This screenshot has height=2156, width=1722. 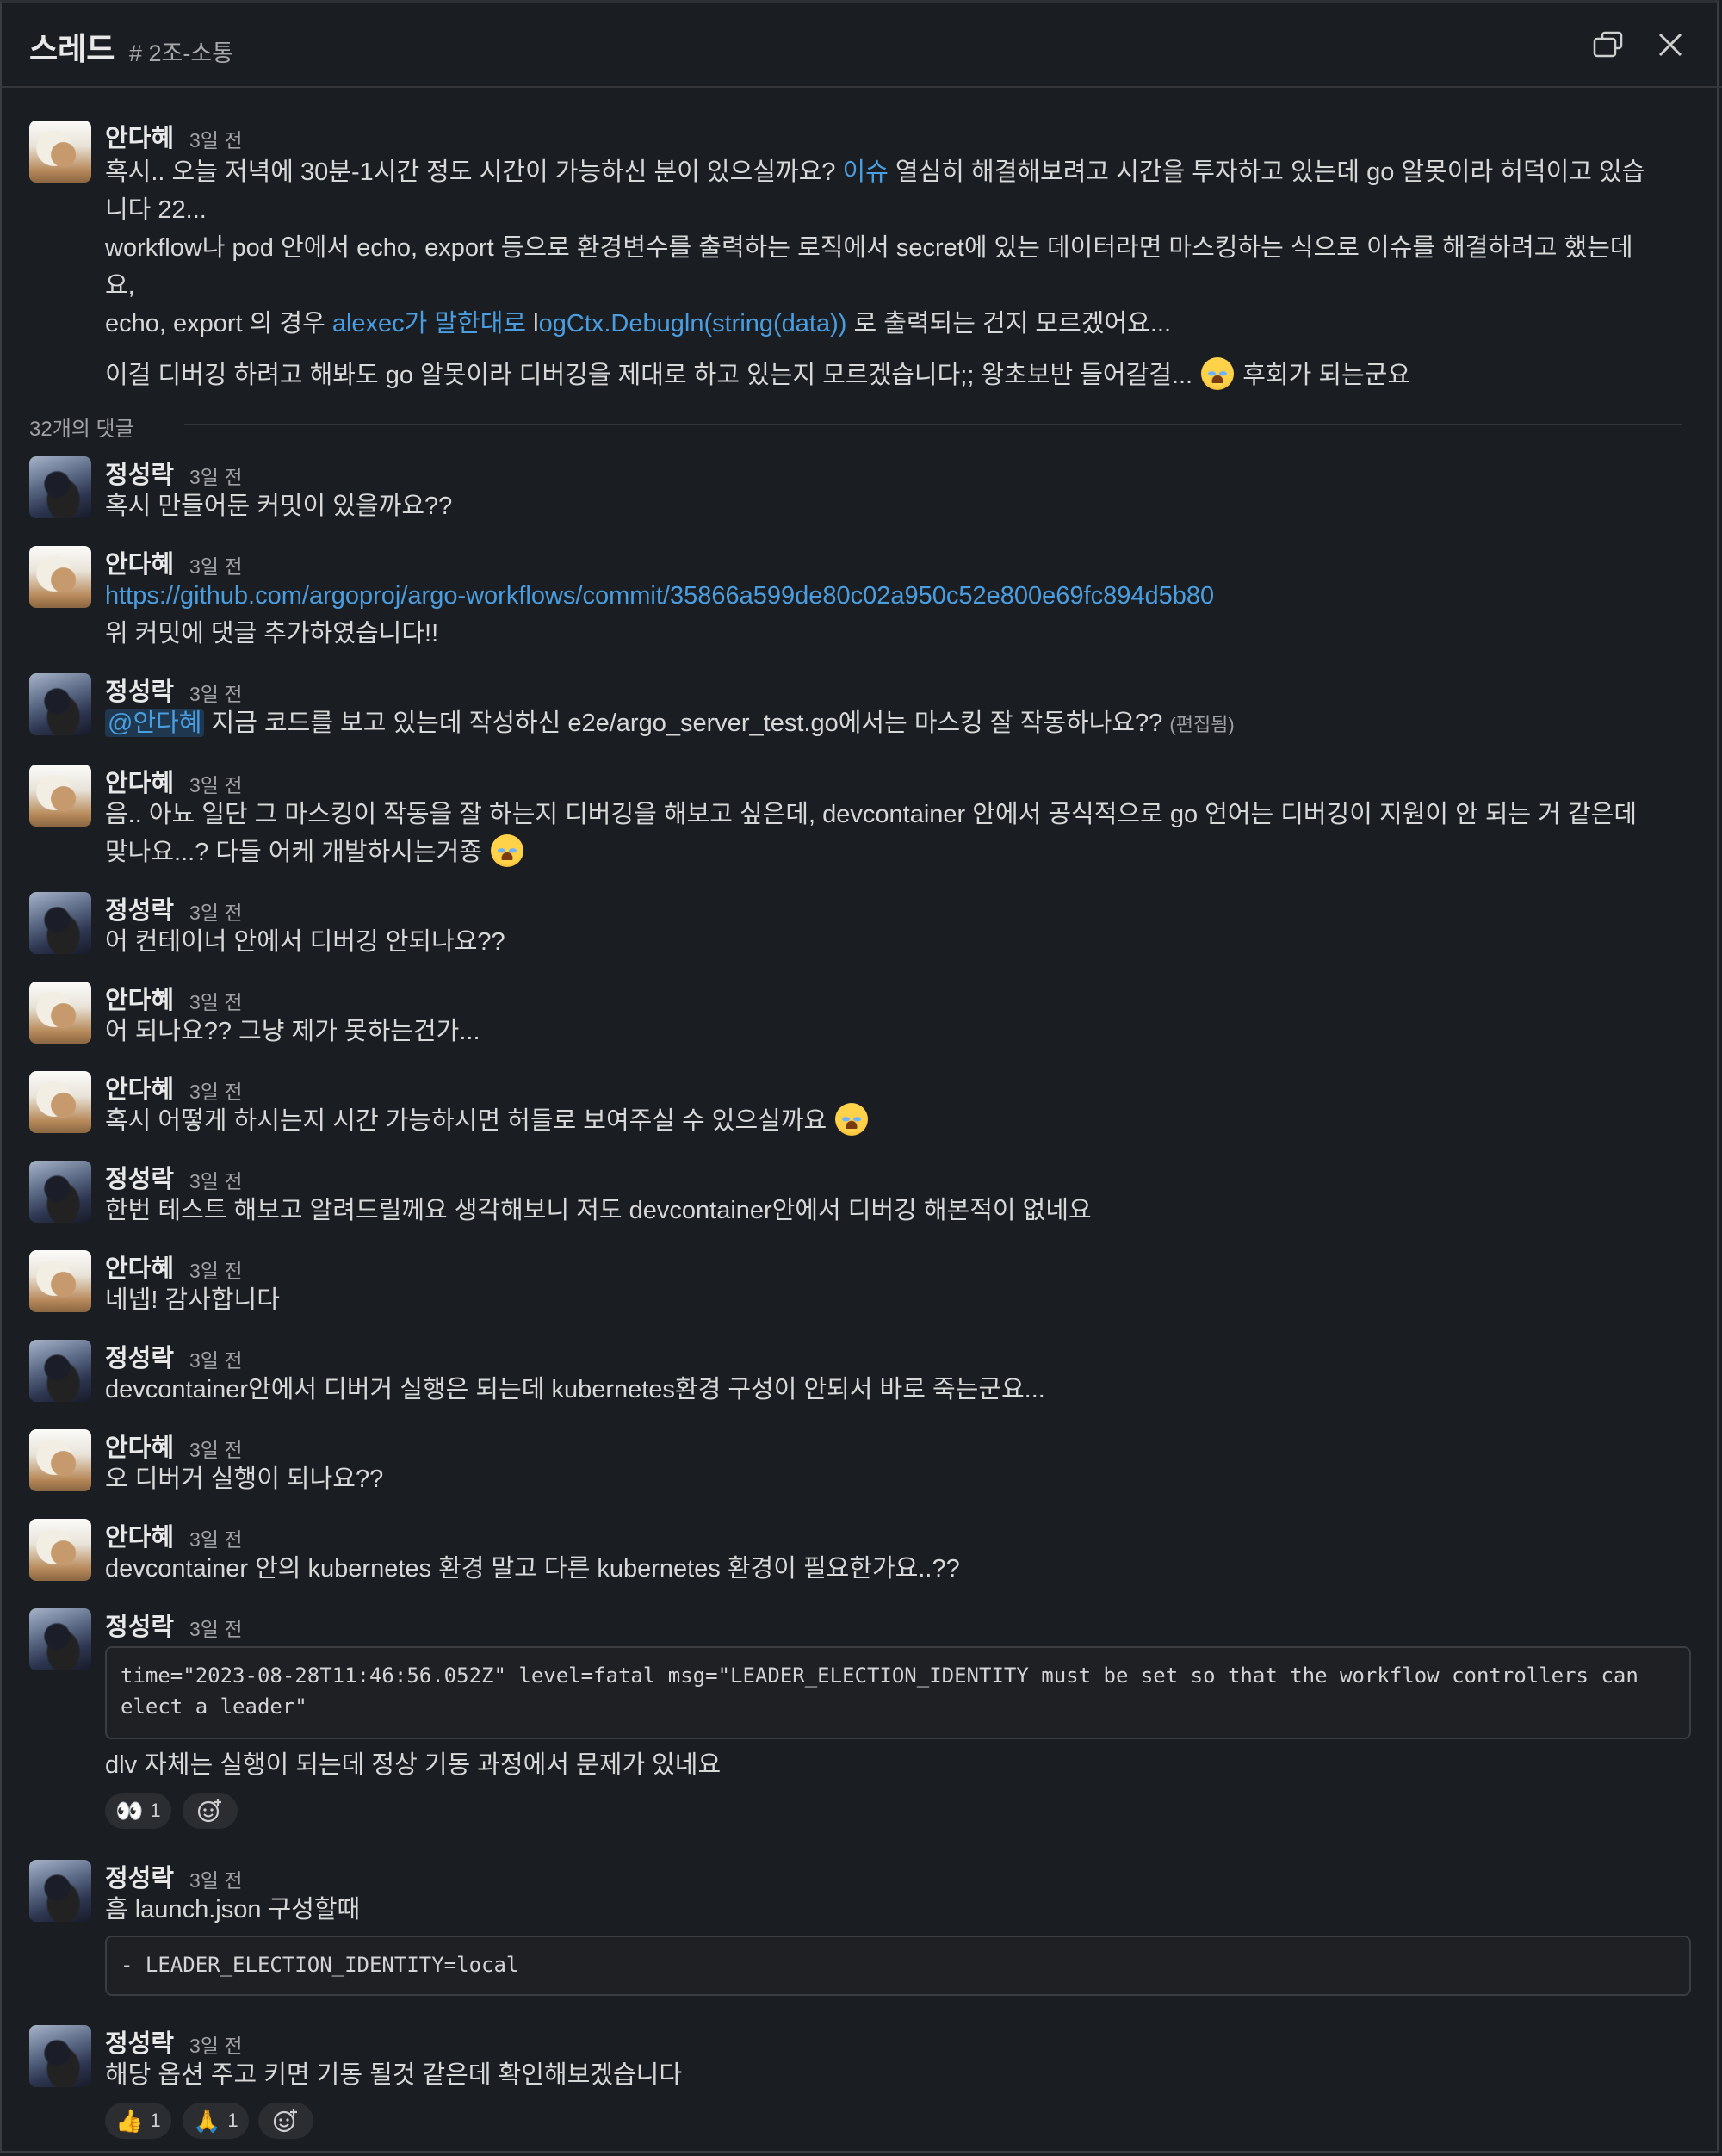 I want to click on reply-count-divider: 32개의 댓글, so click(x=855, y=426).